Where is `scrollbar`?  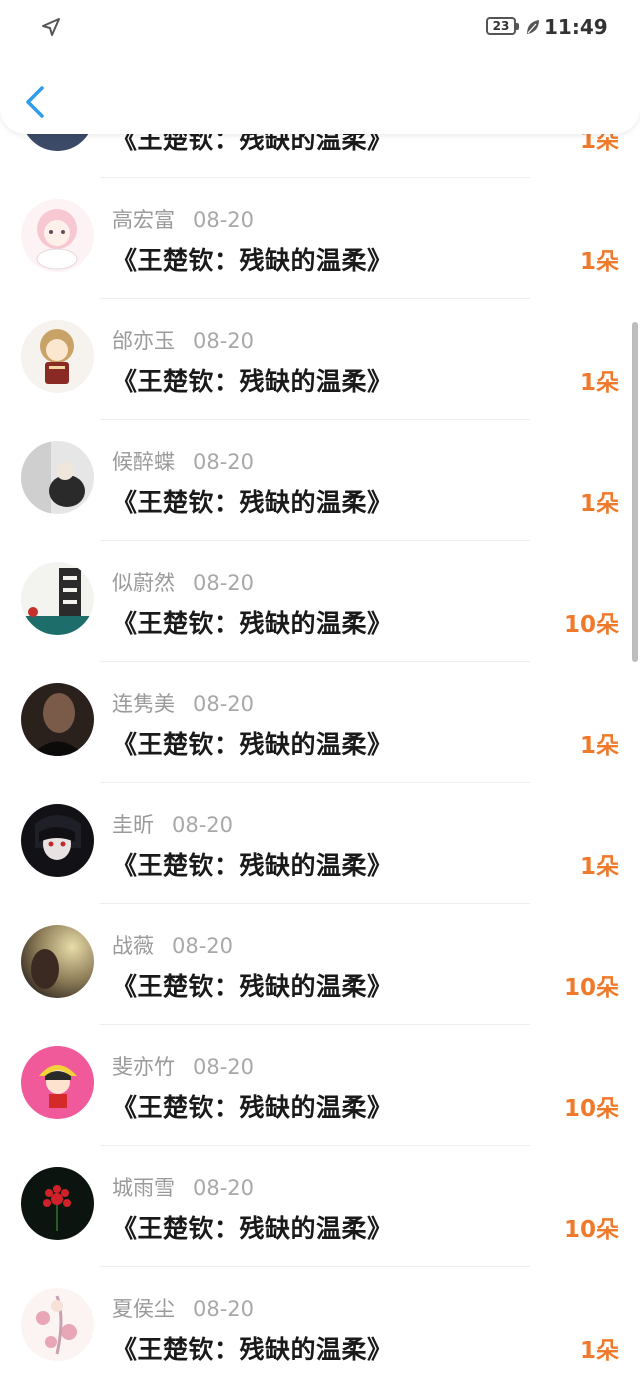
scrollbar is located at coordinates (635, 492).